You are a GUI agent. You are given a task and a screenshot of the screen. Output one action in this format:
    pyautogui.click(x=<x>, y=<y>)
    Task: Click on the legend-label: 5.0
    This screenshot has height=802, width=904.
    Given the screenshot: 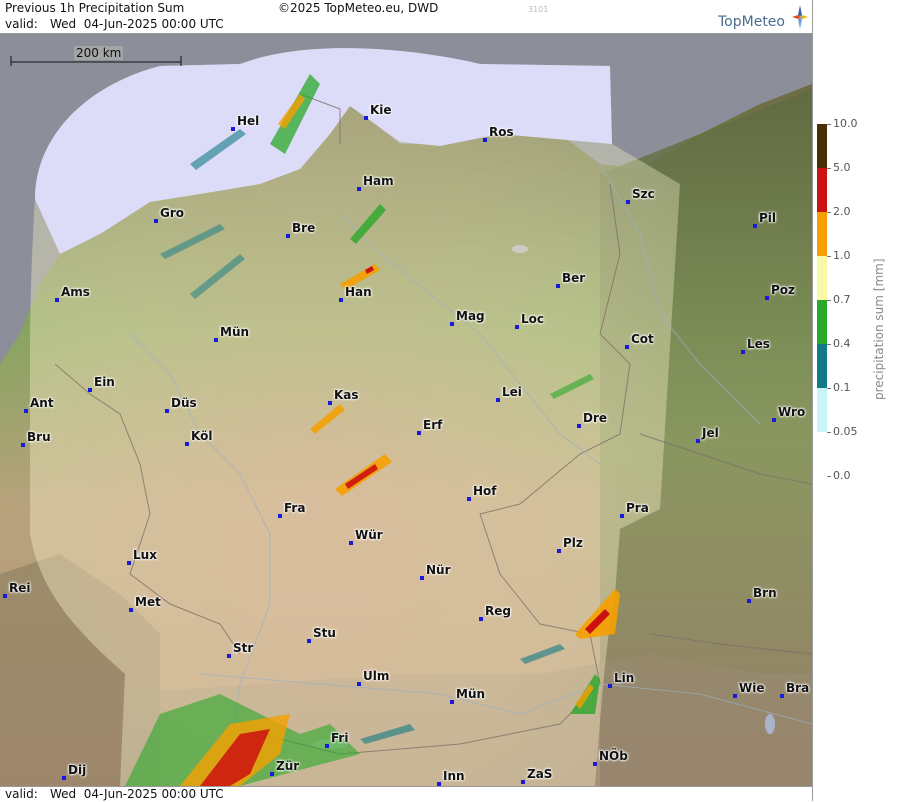 What is the action you would take?
    pyautogui.click(x=842, y=167)
    